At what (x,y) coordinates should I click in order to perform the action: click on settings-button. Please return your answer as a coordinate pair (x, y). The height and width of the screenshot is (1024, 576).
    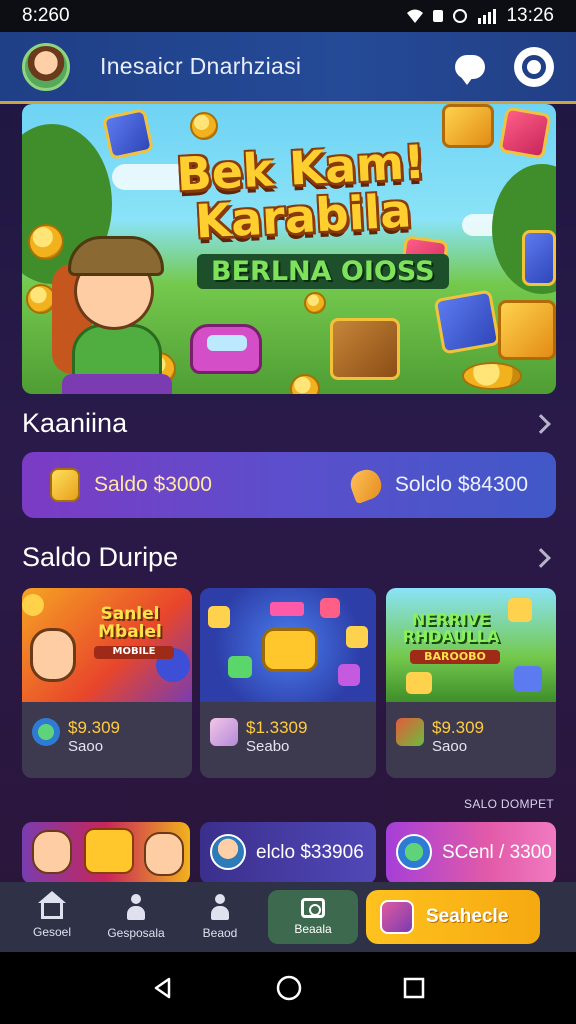
    Looking at the image, I should click on (534, 66).